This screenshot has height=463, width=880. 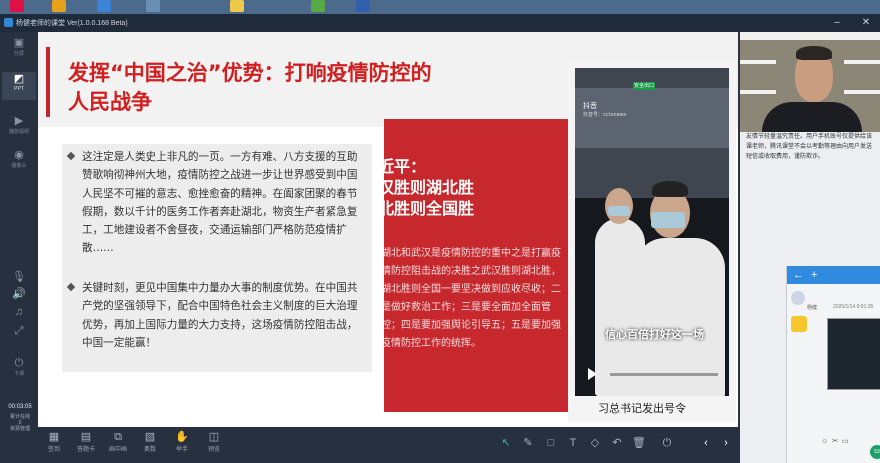 I want to click on picture-in-picture-button: ⧉ 画中画, so click(x=118, y=441).